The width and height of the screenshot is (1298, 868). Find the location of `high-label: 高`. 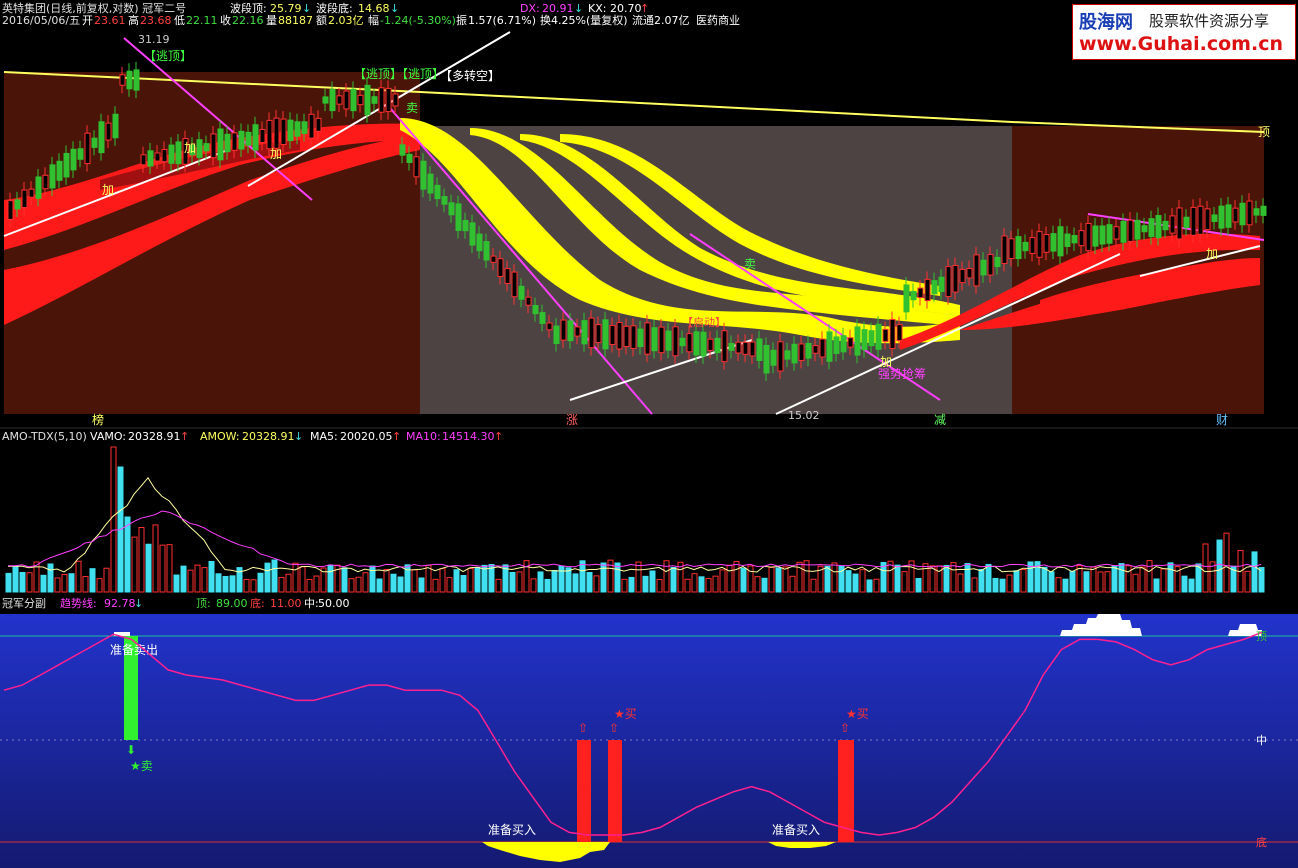

high-label: 高 is located at coordinates (133, 20).